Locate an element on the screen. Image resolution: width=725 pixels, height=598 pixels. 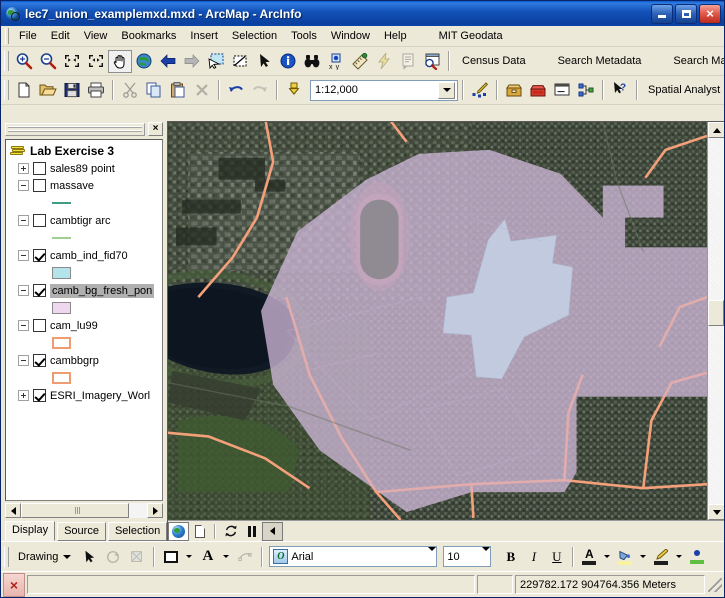
maximize-button is located at coordinates (686, 13).